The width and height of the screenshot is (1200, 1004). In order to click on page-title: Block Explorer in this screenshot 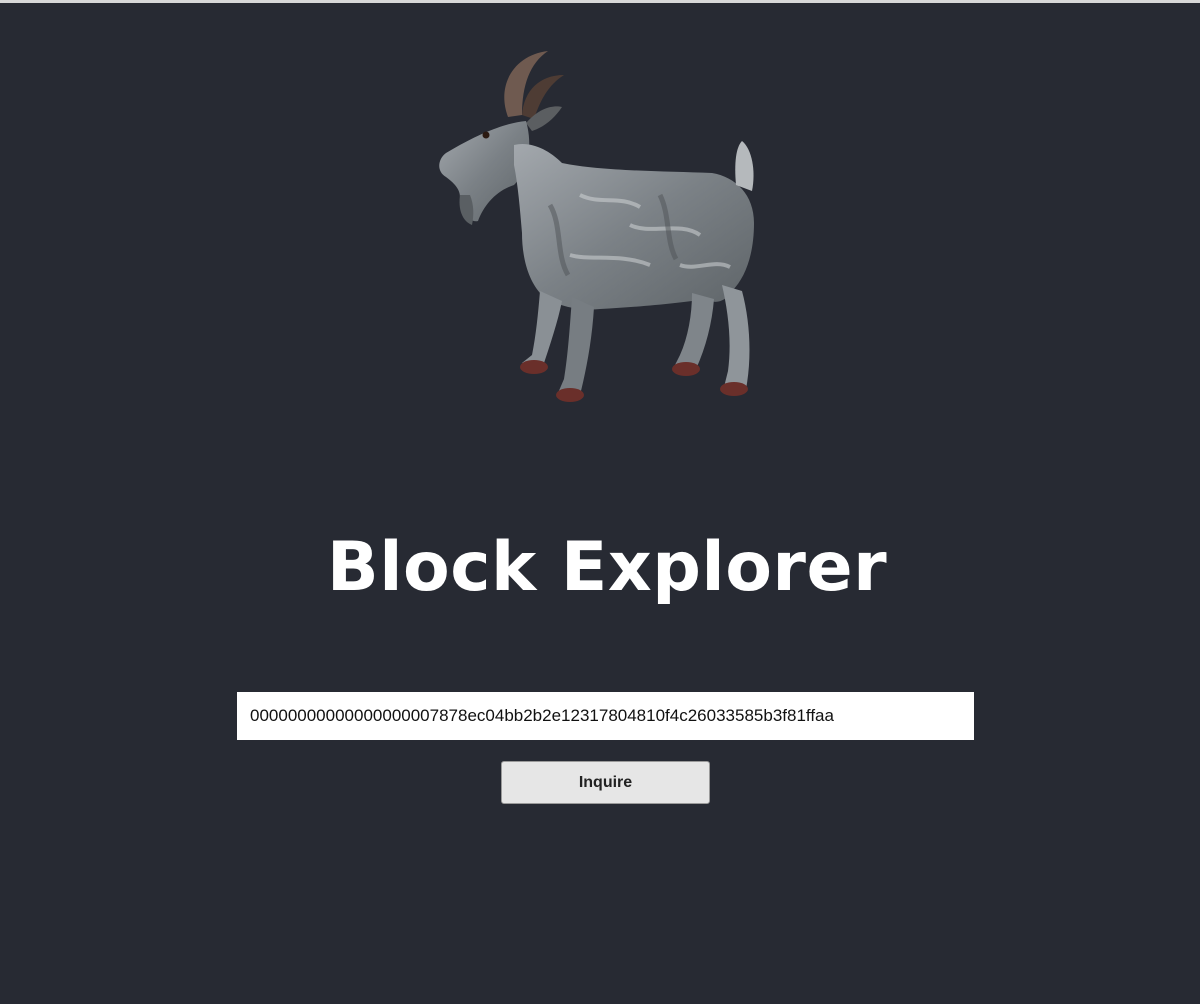, I will do `click(607, 567)`.